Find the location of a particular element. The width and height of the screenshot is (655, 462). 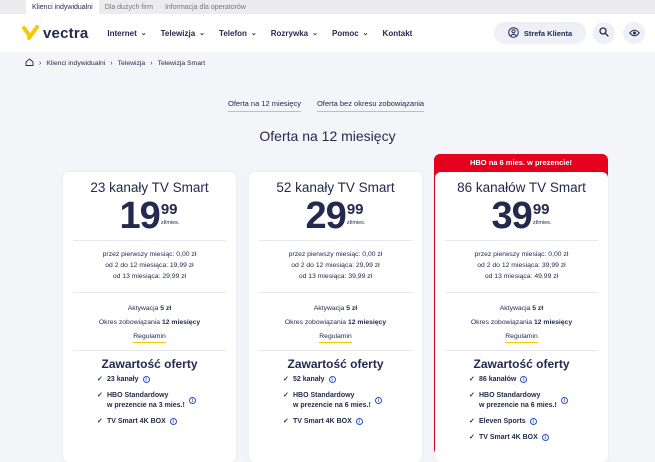

feature-item: ✓ 23 kanały i is located at coordinates (146, 380).